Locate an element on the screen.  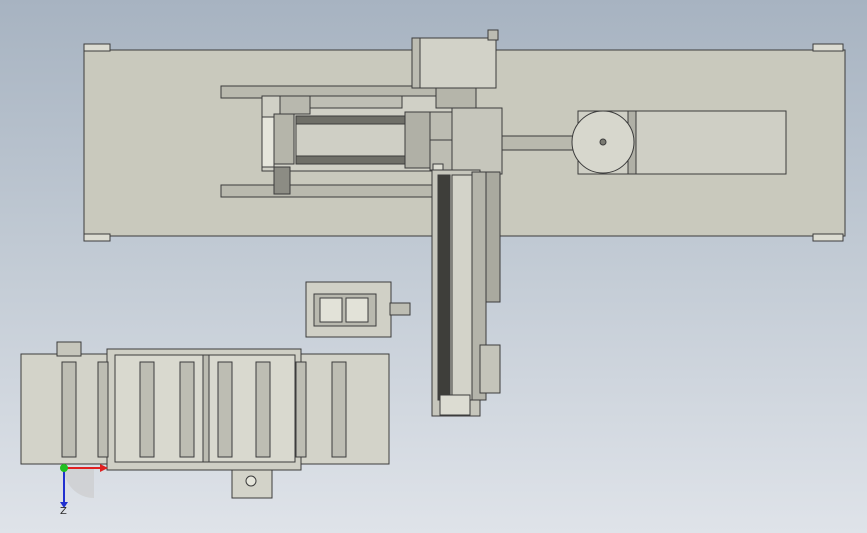
drive-roller is located at coordinates (679, 142).